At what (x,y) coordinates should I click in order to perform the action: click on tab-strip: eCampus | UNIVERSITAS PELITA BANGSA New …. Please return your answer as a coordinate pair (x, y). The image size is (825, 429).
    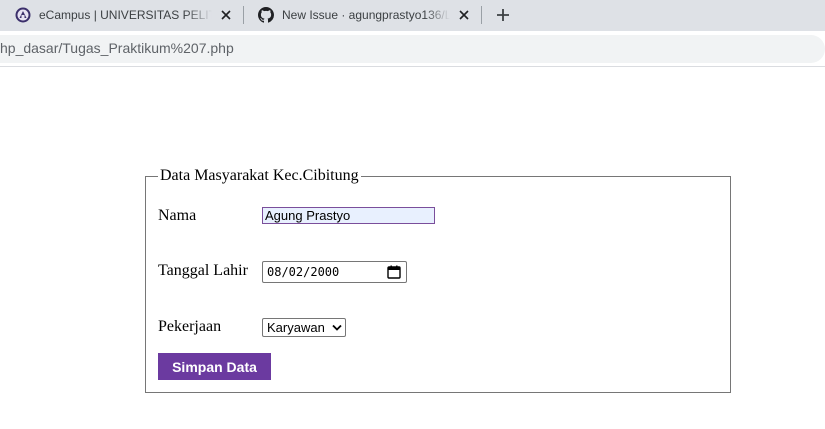
    Looking at the image, I should click on (412, 15).